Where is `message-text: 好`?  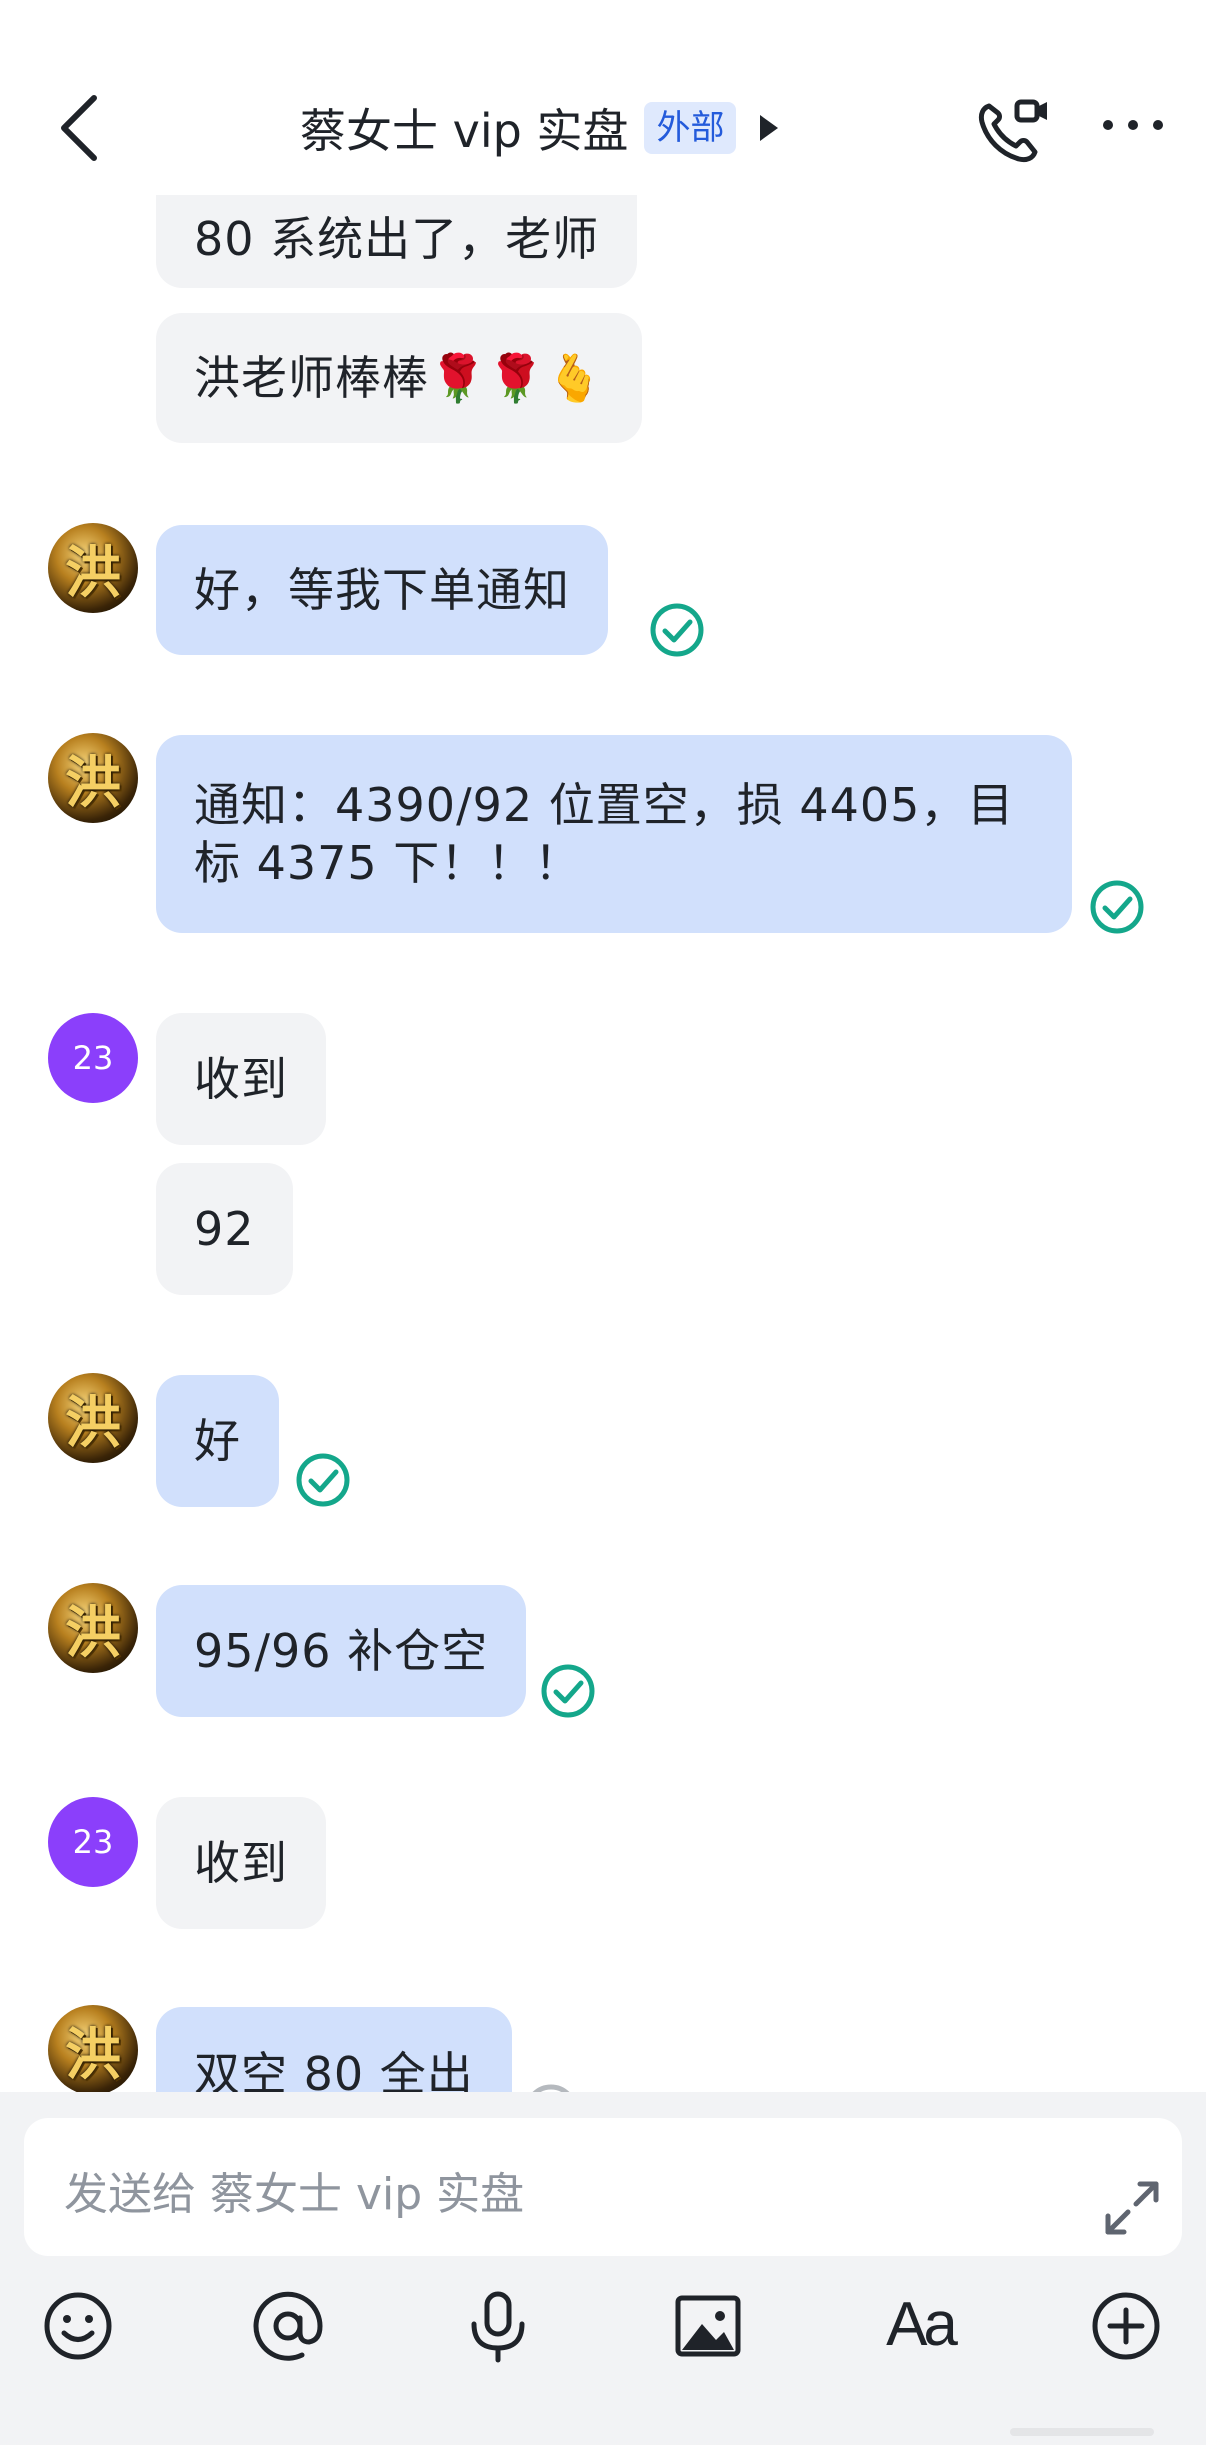 message-text: 好 is located at coordinates (217, 1441).